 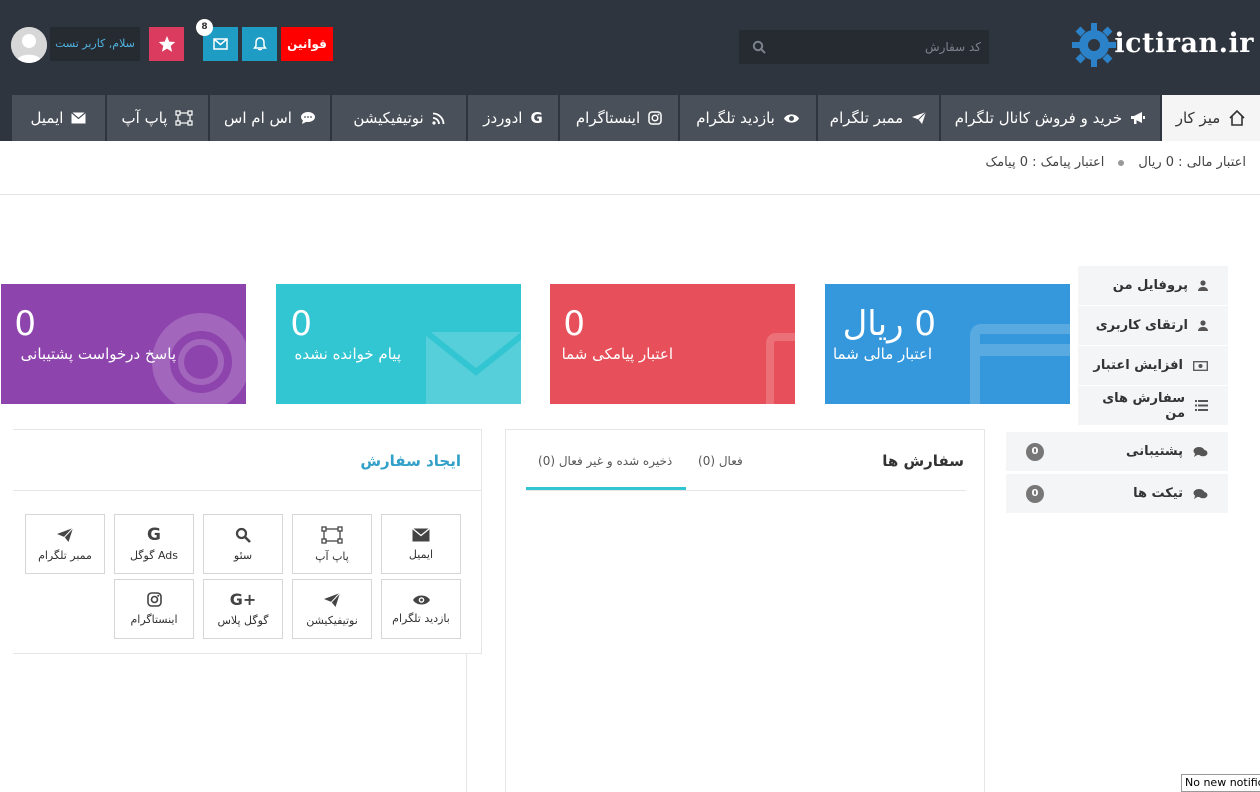 I want to click on tab-dashboard: میز کار, so click(x=1210, y=118).